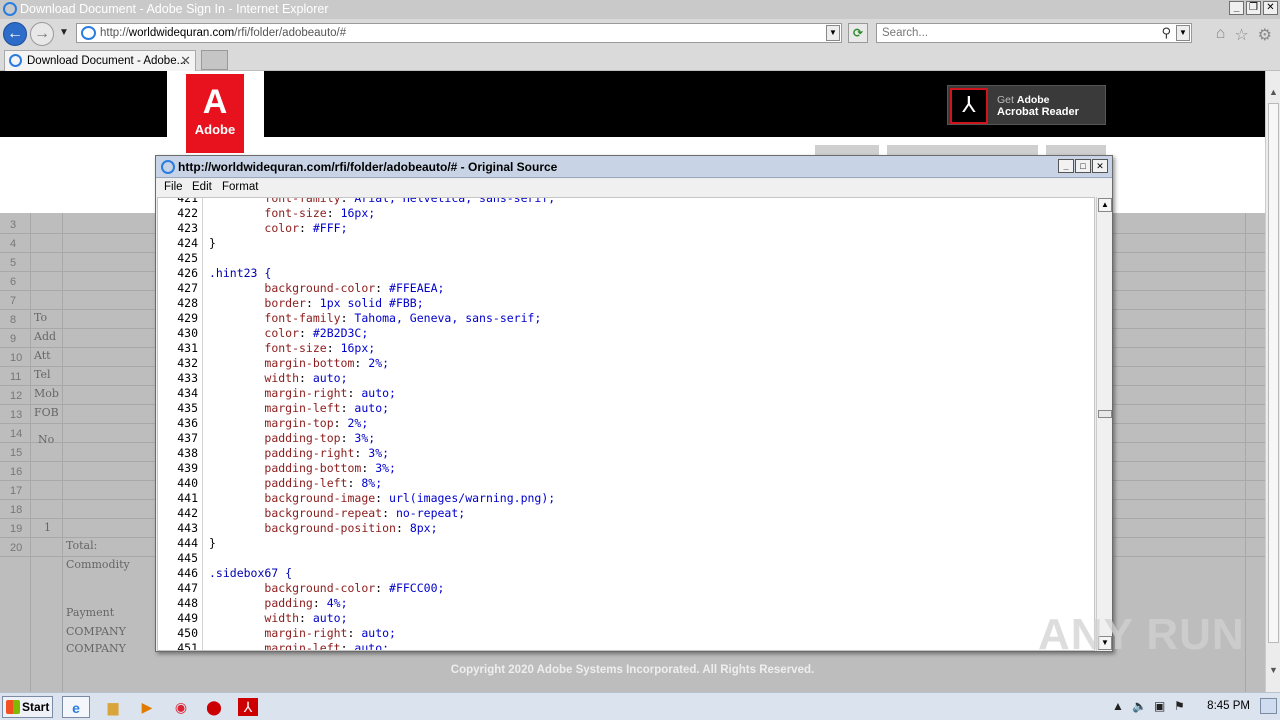  What do you see at coordinates (16, 548) in the screenshot?
I see `sheet-row-number: 20` at bounding box center [16, 548].